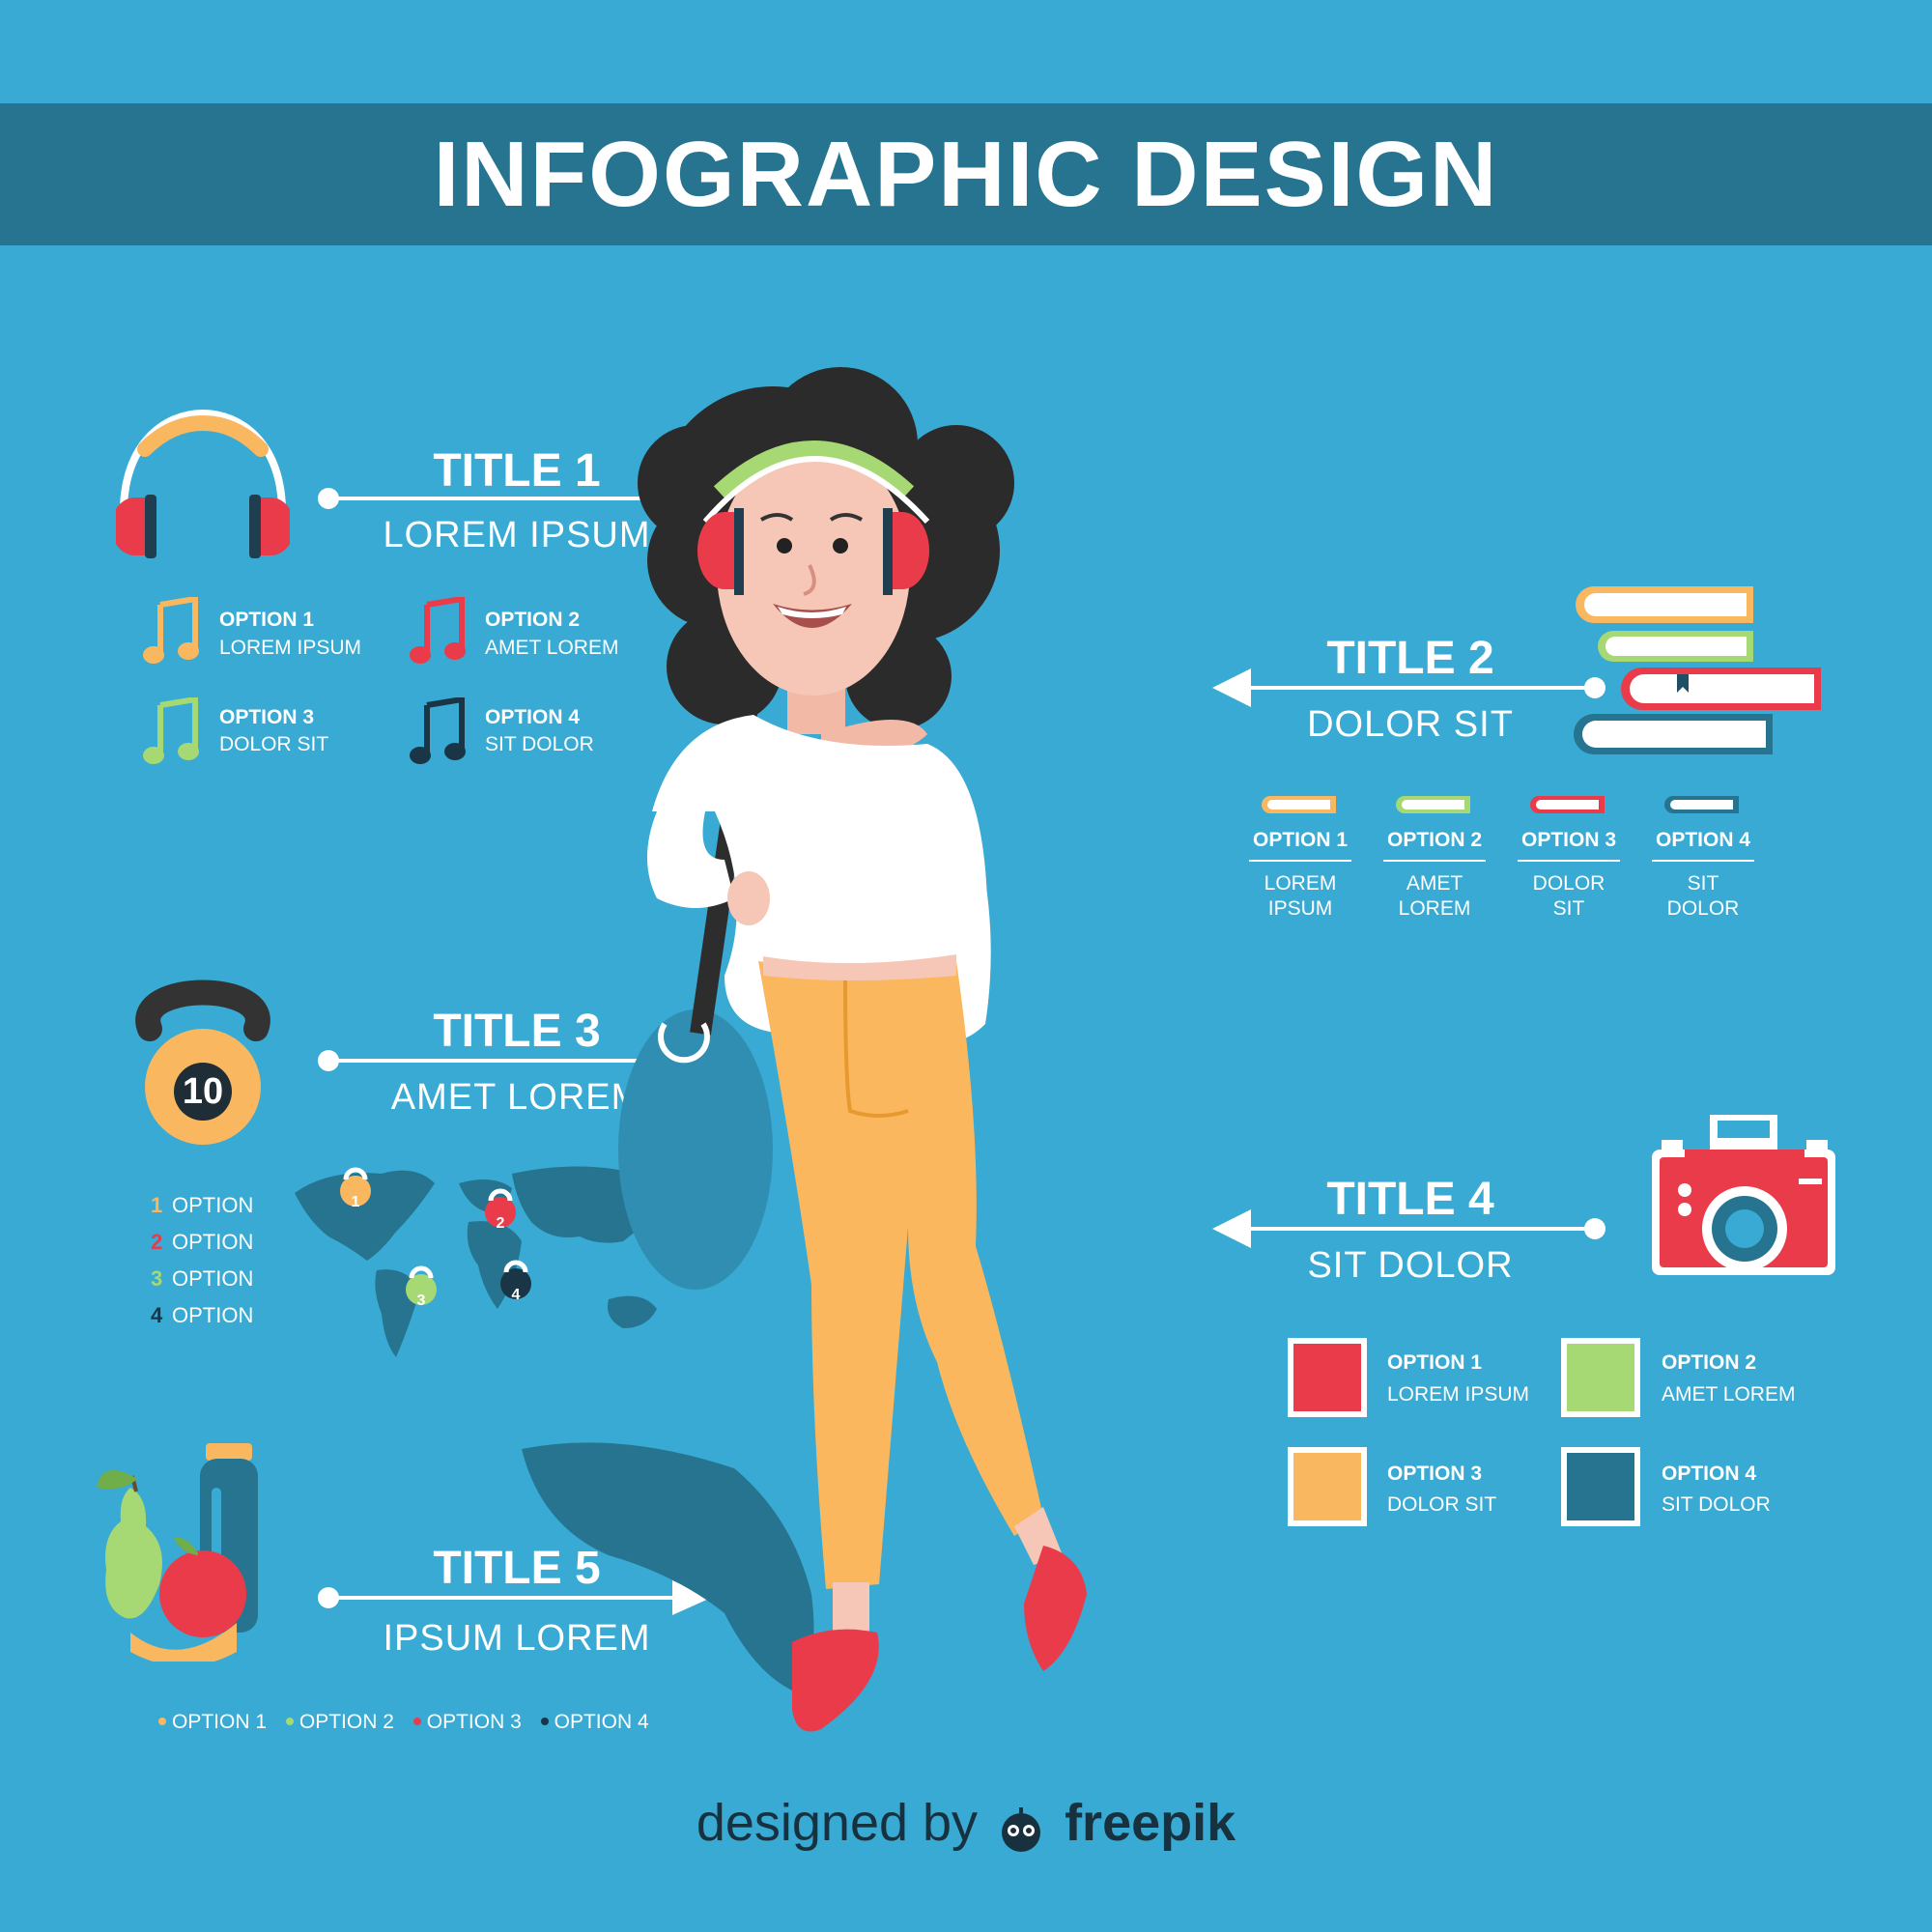 The image size is (1932, 1932). I want to click on s3-option: 3 OPTION, so click(202, 1278).